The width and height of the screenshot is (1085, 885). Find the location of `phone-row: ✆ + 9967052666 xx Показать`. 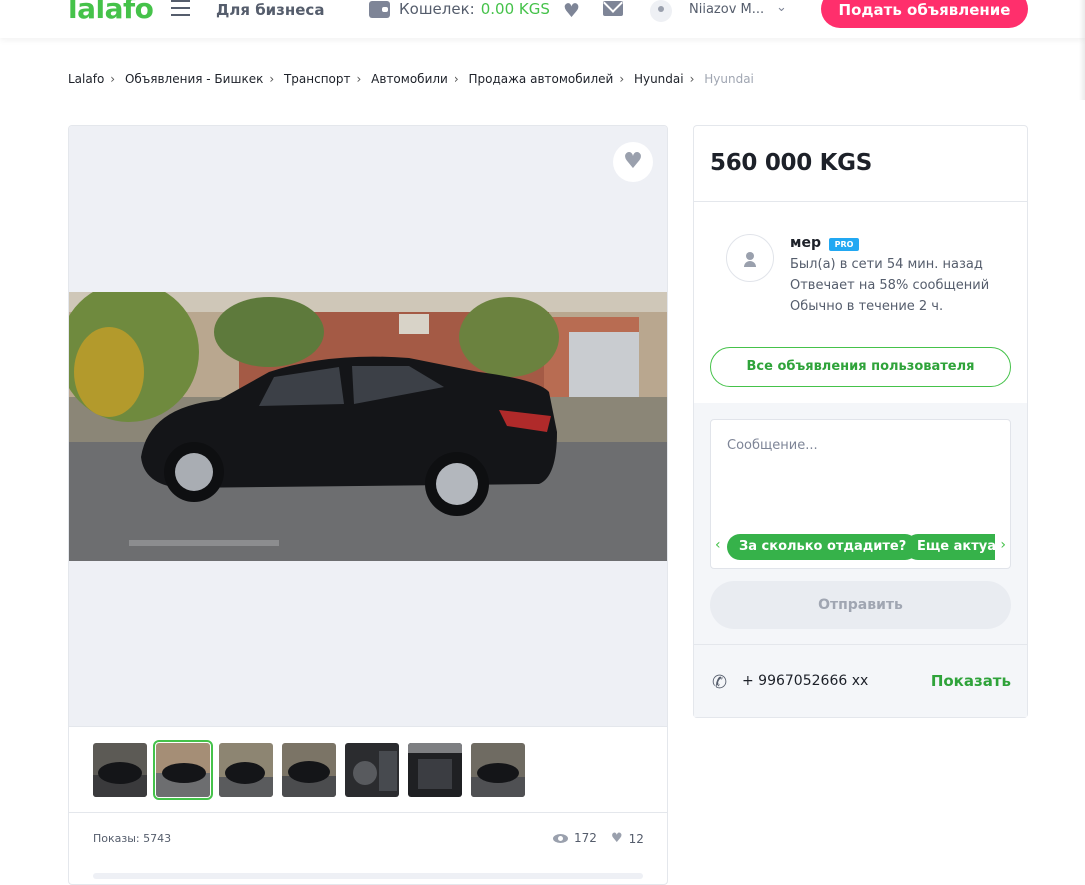

phone-row: ✆ + 9967052666 xx Показать is located at coordinates (860, 680).